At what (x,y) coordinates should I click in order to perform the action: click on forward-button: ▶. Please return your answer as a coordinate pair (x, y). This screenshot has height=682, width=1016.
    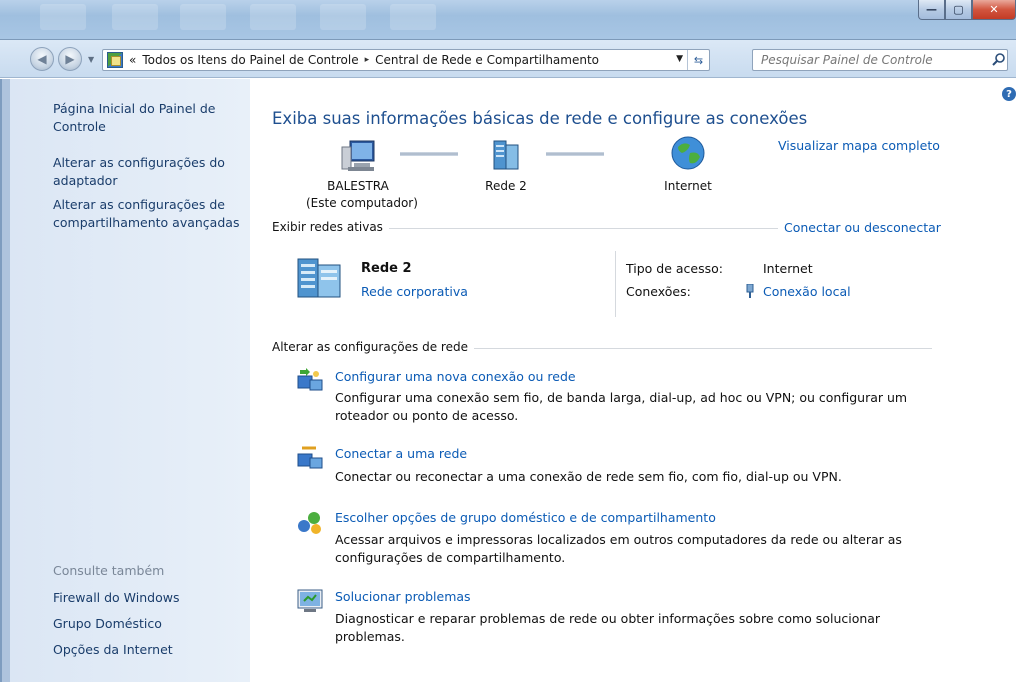
    Looking at the image, I should click on (70, 59).